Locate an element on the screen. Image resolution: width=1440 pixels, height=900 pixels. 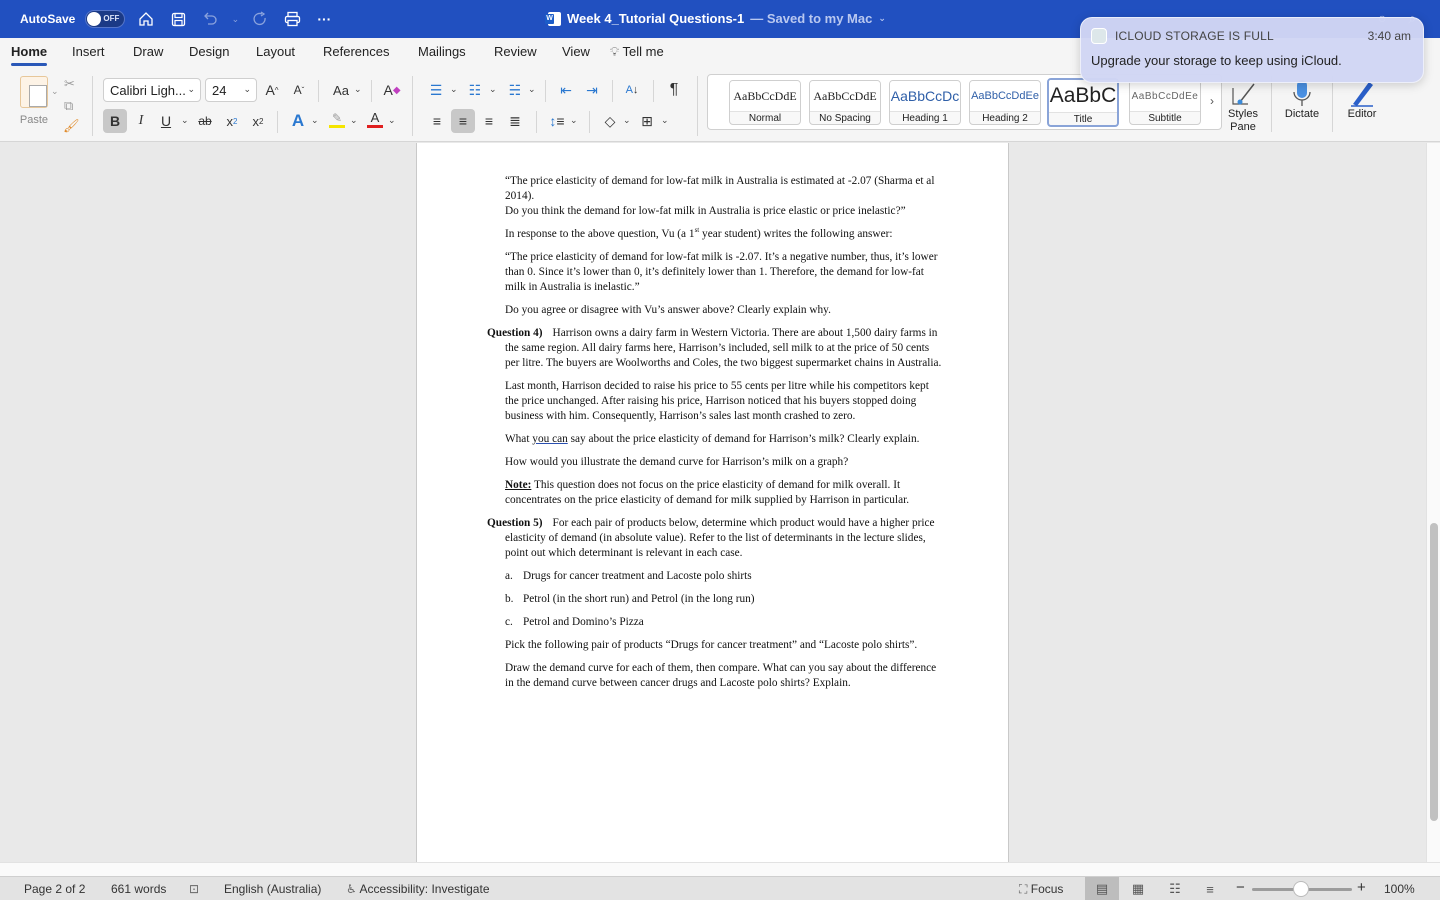
tab-draw: Draw is located at coordinates (148, 51).